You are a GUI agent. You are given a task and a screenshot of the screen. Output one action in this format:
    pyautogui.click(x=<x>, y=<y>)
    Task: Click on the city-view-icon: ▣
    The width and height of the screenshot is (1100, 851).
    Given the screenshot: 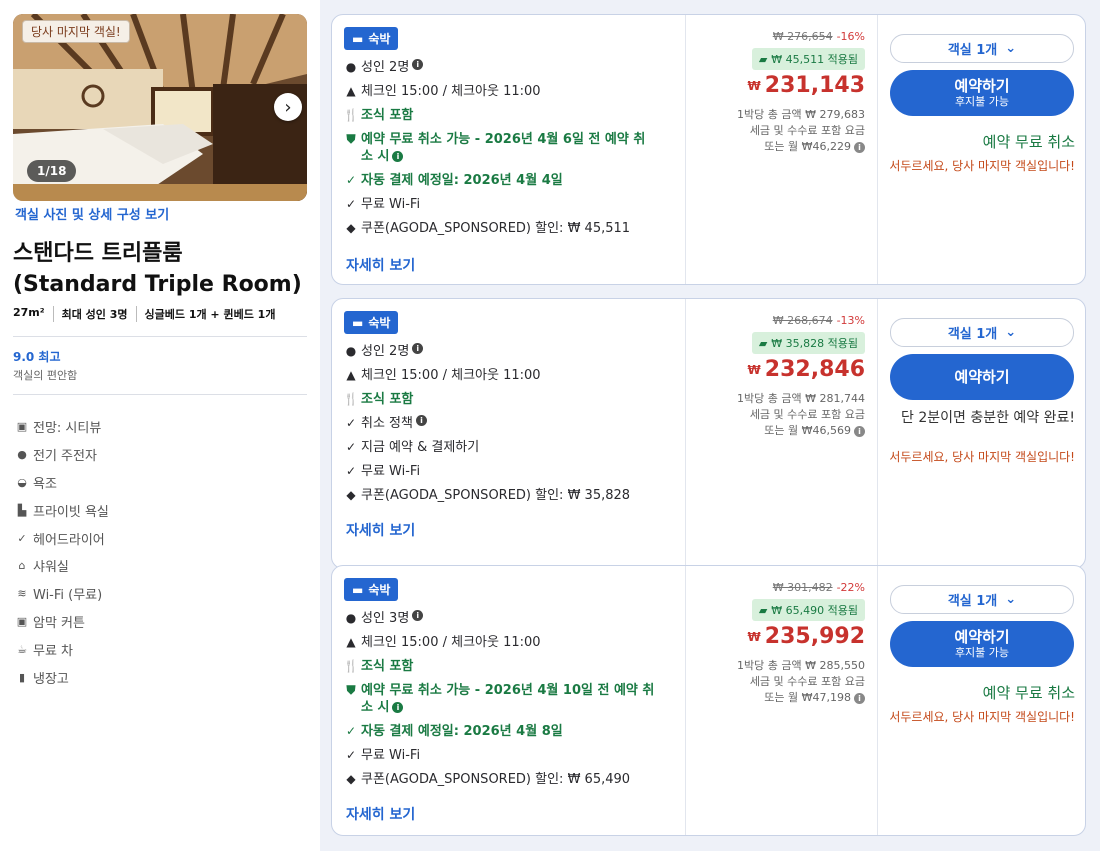 What is the action you would take?
    pyautogui.click(x=22, y=427)
    